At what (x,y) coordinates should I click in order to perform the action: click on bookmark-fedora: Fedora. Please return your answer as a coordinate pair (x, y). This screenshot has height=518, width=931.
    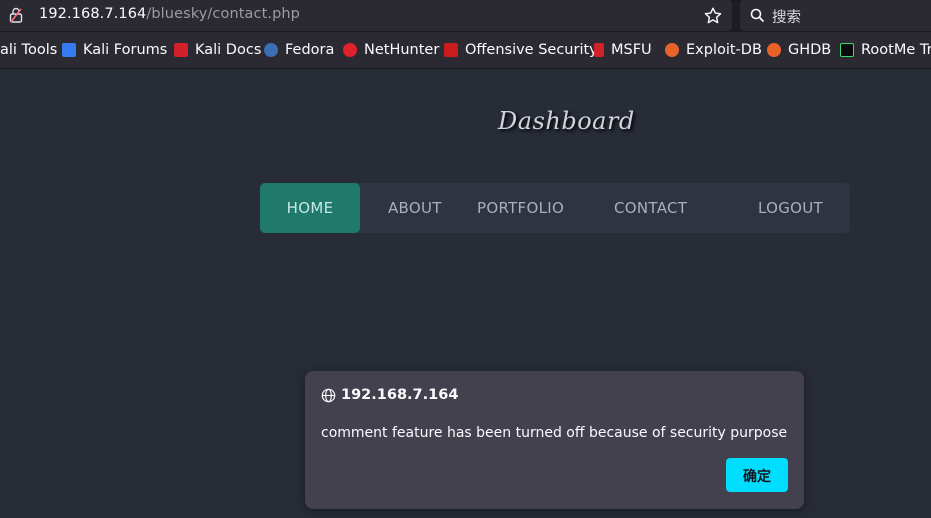
    Looking at the image, I should click on (299, 50).